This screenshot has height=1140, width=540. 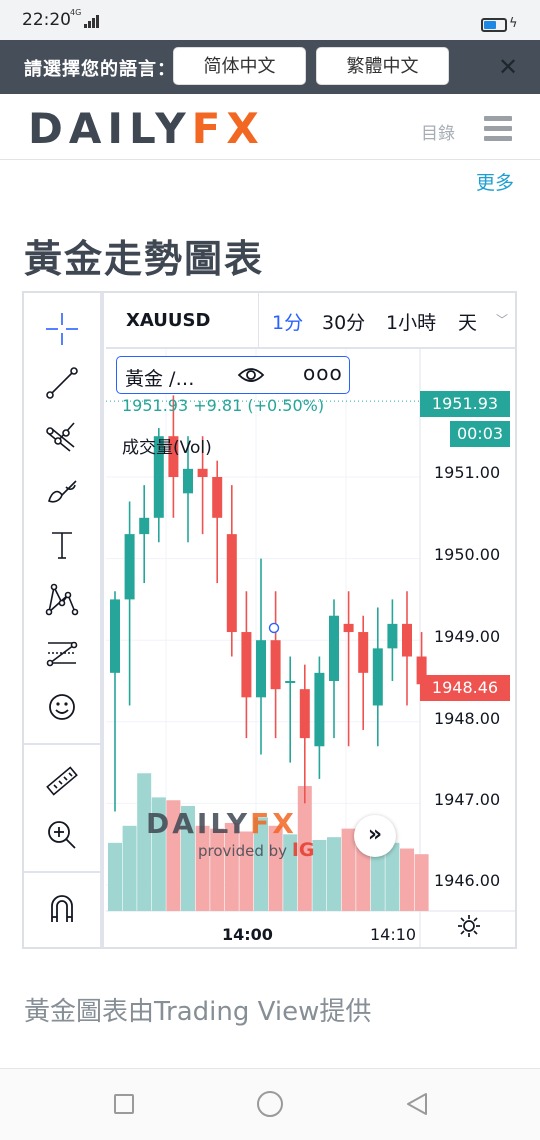 I want to click on symbol-legend: 黃金 /… ooo, so click(x=233, y=375).